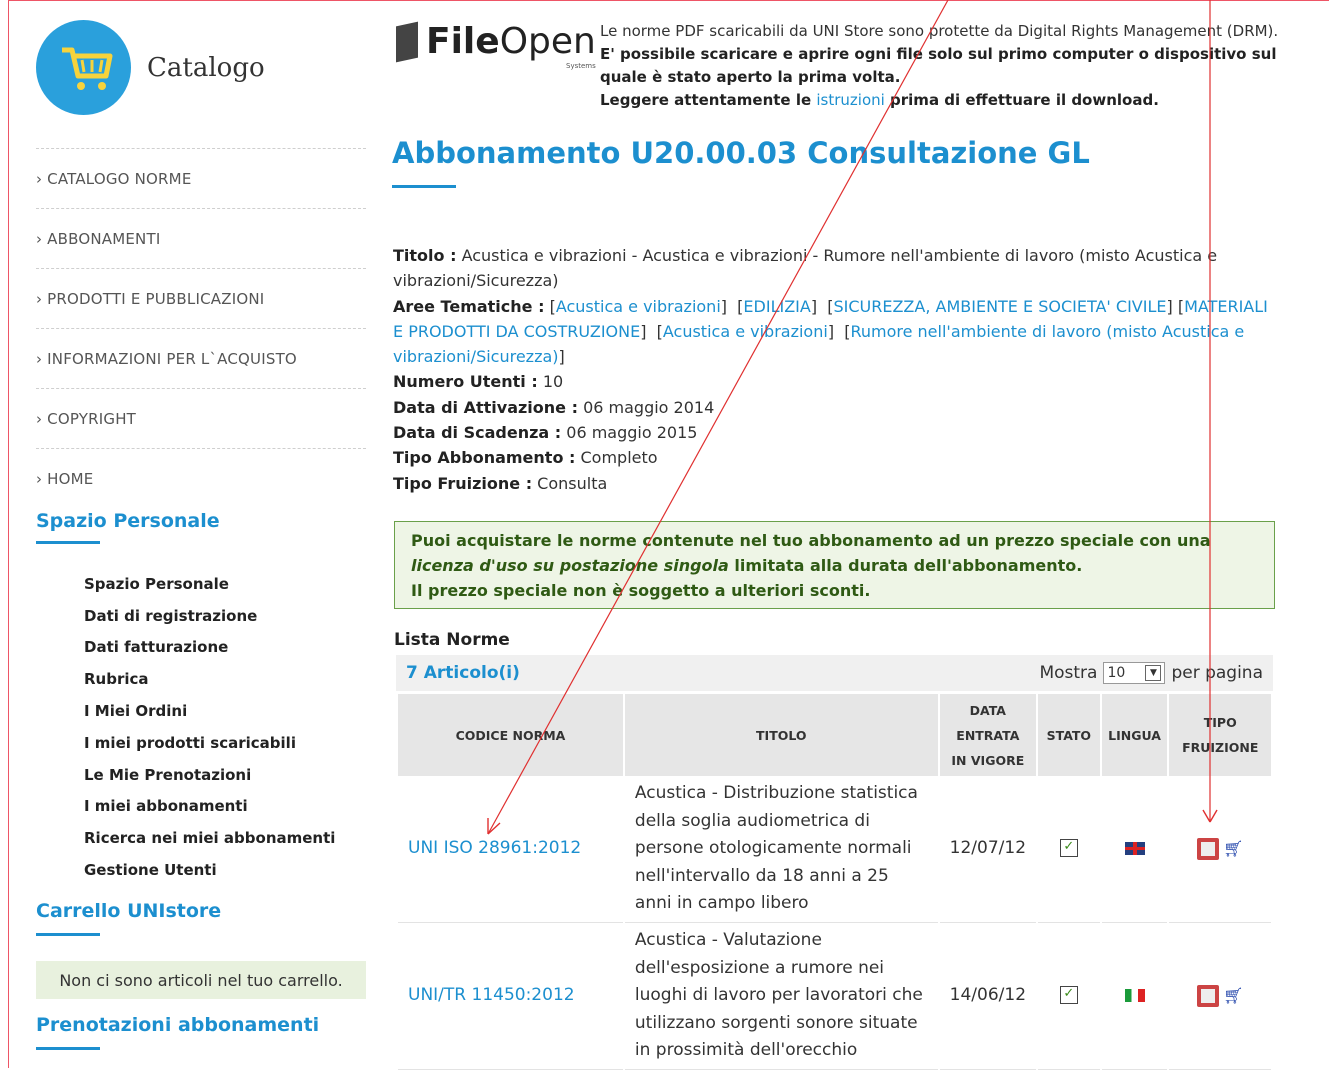  I want to click on fileopen-logo-file: File, so click(463, 41).